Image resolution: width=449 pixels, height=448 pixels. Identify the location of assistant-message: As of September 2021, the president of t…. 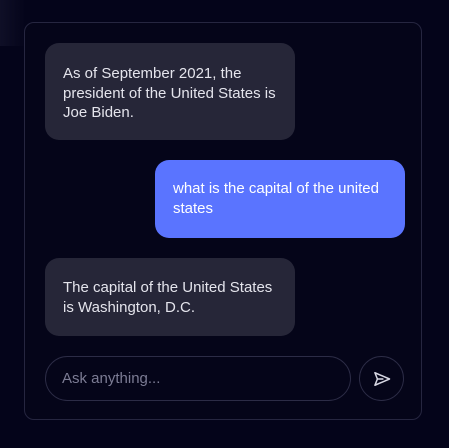
(170, 91).